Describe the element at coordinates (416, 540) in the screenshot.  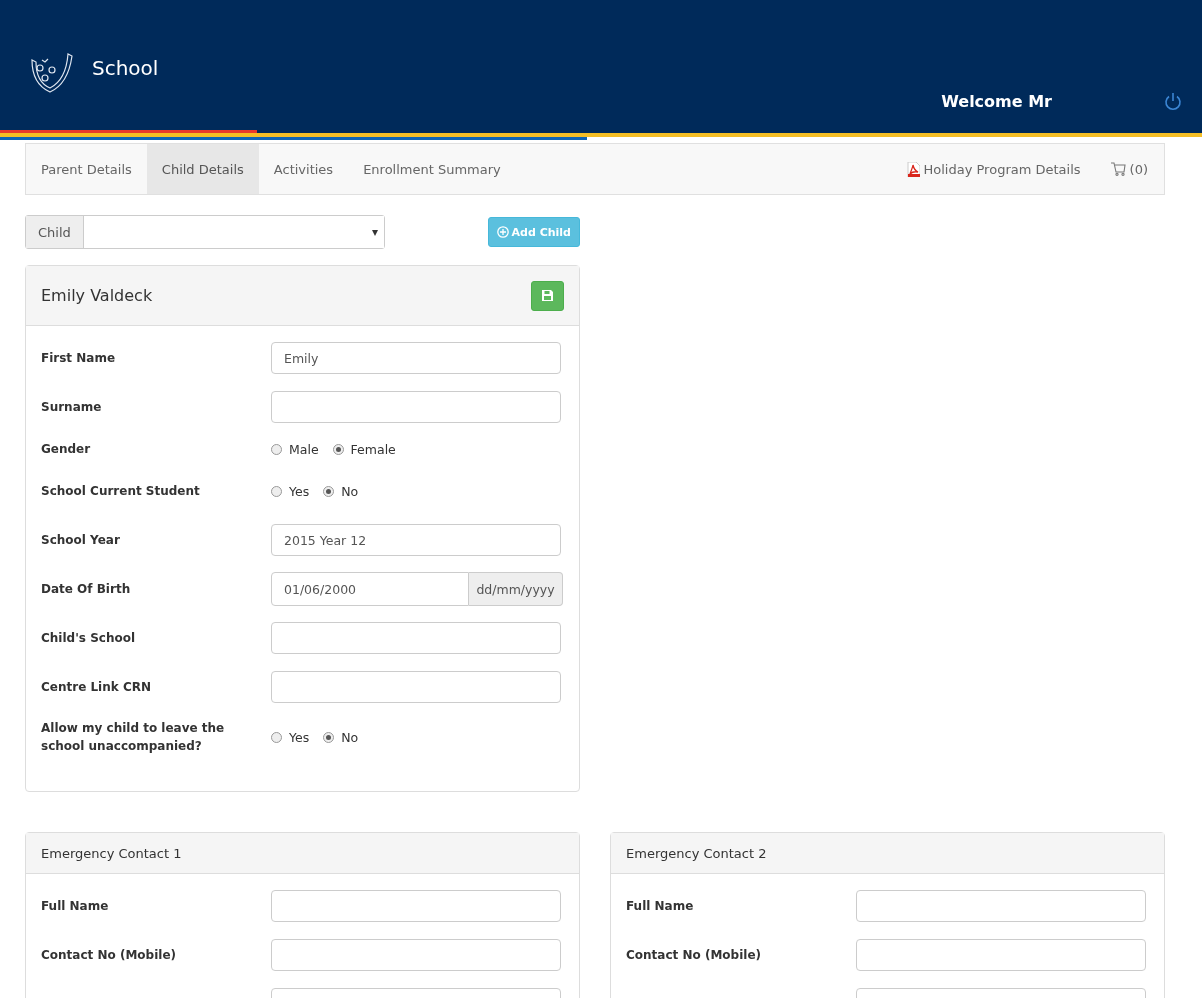
I see `text-field: 2015 Year 12` at that location.